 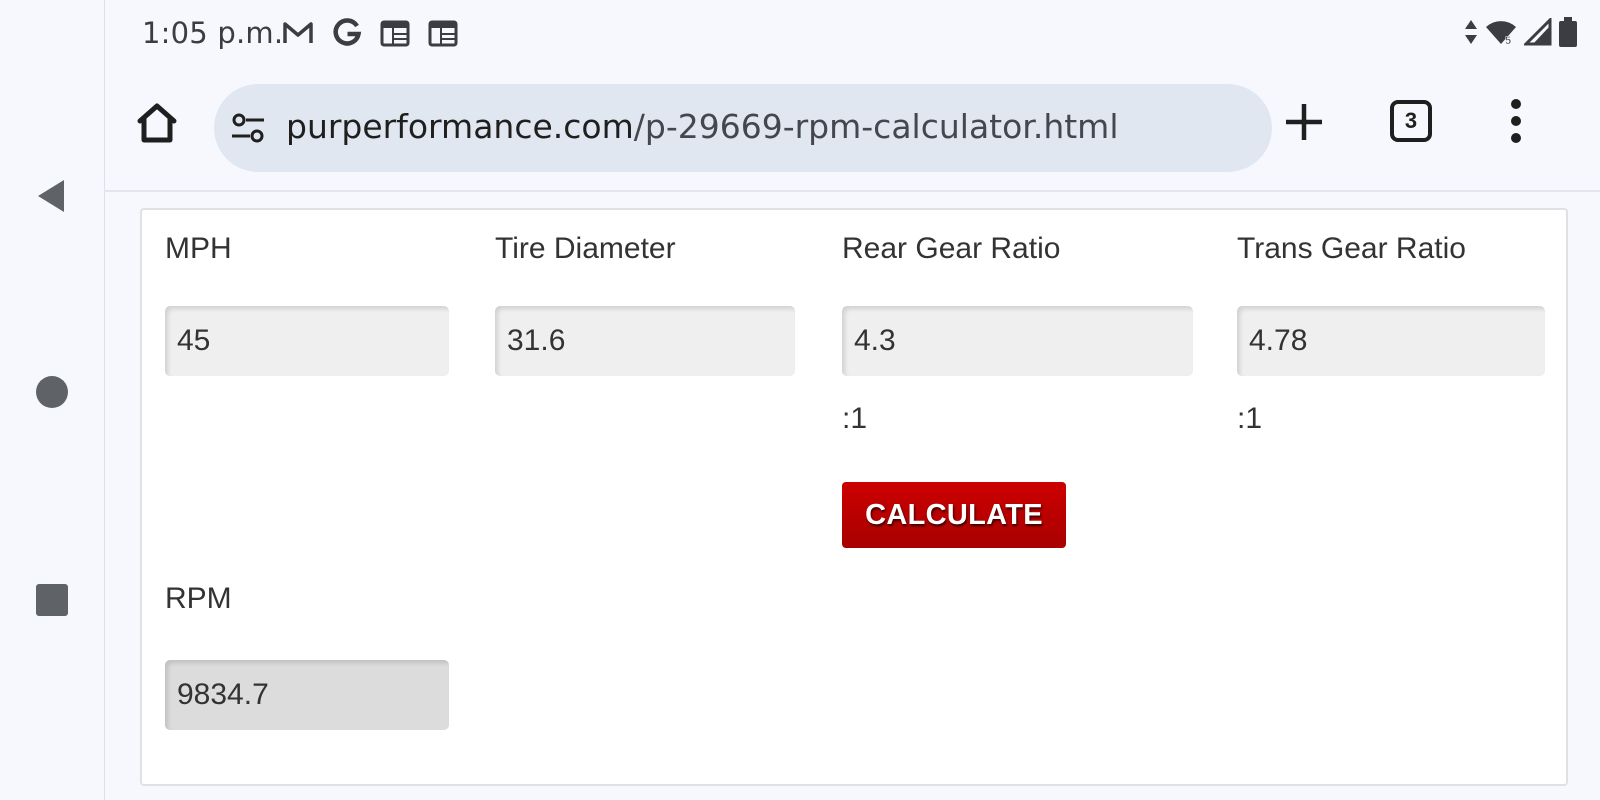 I want to click on cell-signal-icon, so click(x=1538, y=32).